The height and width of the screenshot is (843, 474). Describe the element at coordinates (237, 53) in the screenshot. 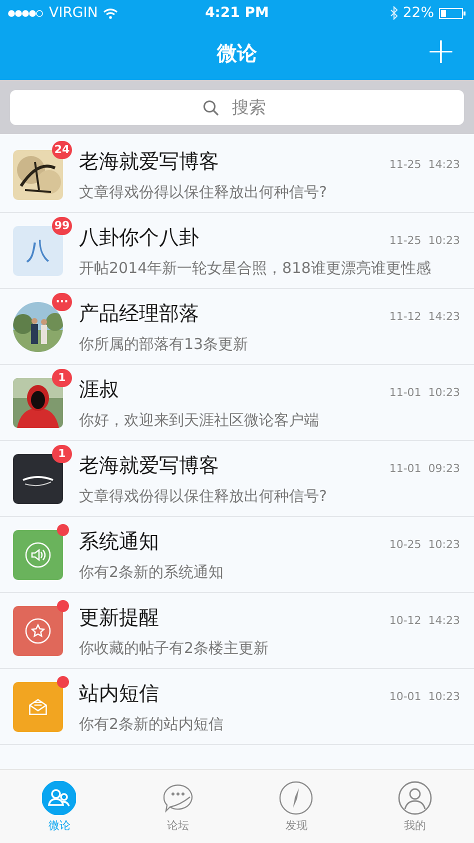

I see `screen-title: 微论` at that location.